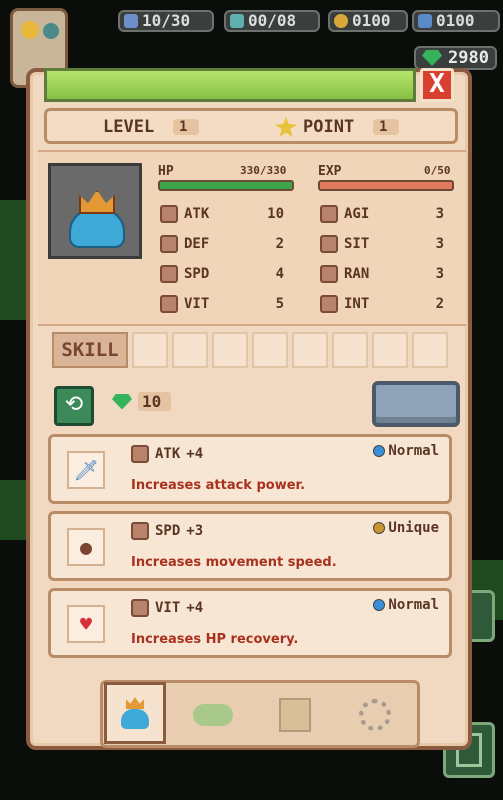 The image size is (503, 800). What do you see at coordinates (368, 21) in the screenshot?
I see `coin-counter: 0100` at bounding box center [368, 21].